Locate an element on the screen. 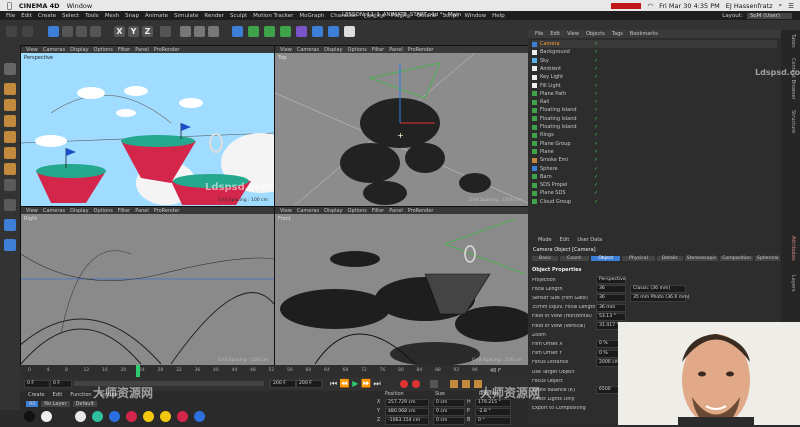 This screenshot has width=800, height=427. rotate-icon is located at coordinates (95, 31).